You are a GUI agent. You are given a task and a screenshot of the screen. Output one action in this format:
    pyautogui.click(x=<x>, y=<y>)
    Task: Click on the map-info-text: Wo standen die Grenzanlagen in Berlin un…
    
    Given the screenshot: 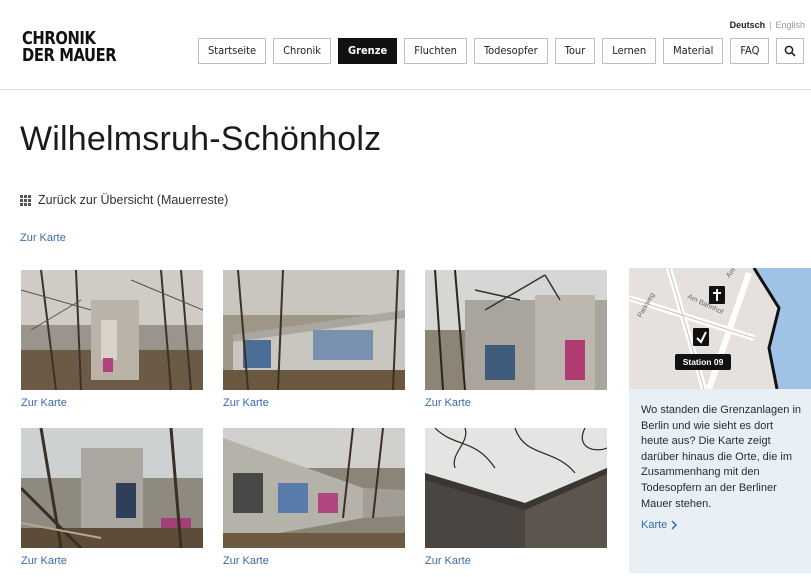 What is the action you would take?
    pyautogui.click(x=721, y=457)
    